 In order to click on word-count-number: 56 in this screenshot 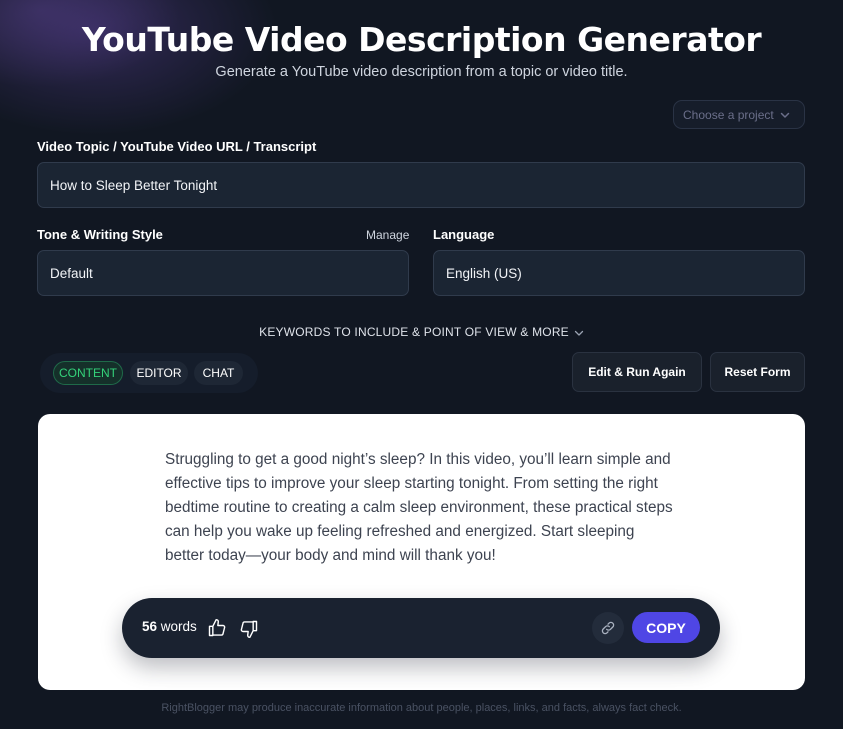, I will do `click(150, 626)`.